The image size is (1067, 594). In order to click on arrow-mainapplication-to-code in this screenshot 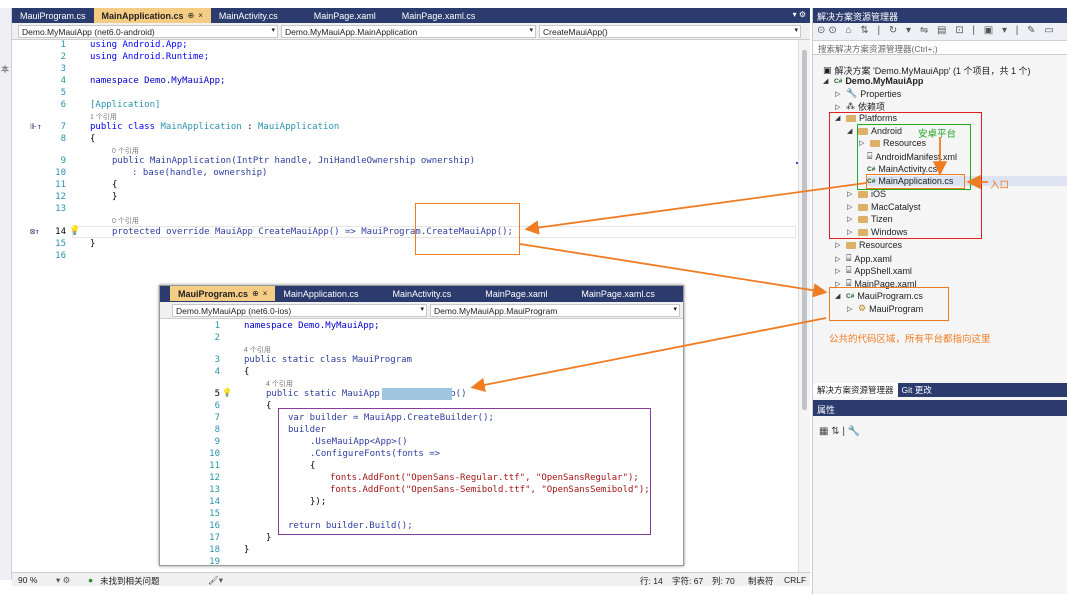, I will do `click(695, 208)`.